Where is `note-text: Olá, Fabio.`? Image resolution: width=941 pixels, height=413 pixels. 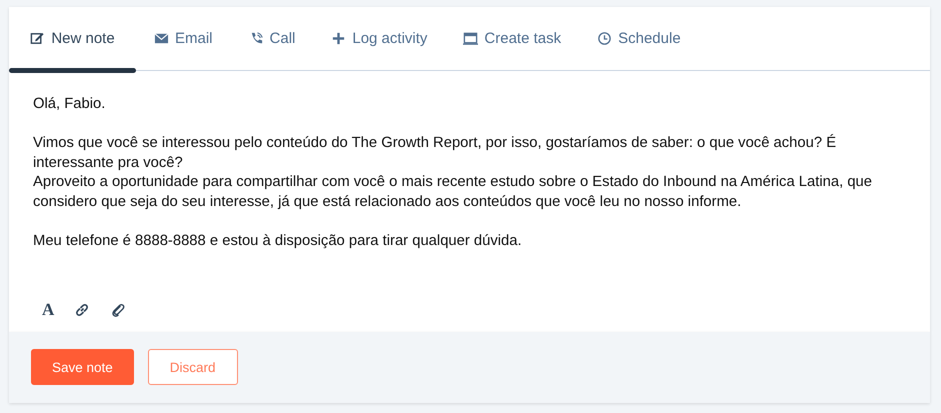 note-text: Olá, Fabio. is located at coordinates (69, 104).